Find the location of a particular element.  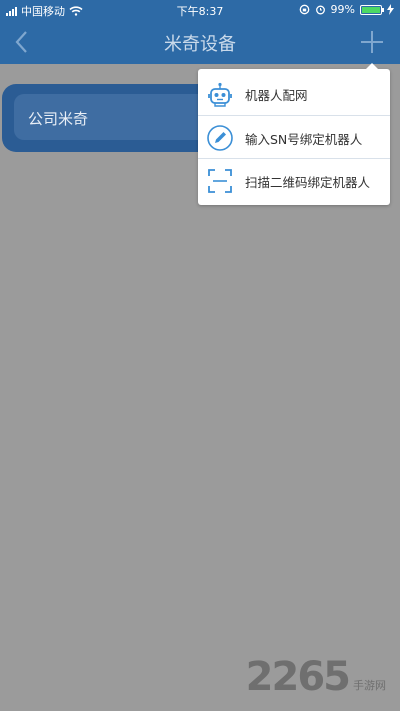

menu-item-qr-bind: 扫描二维码绑定机器人 is located at coordinates (294, 180).